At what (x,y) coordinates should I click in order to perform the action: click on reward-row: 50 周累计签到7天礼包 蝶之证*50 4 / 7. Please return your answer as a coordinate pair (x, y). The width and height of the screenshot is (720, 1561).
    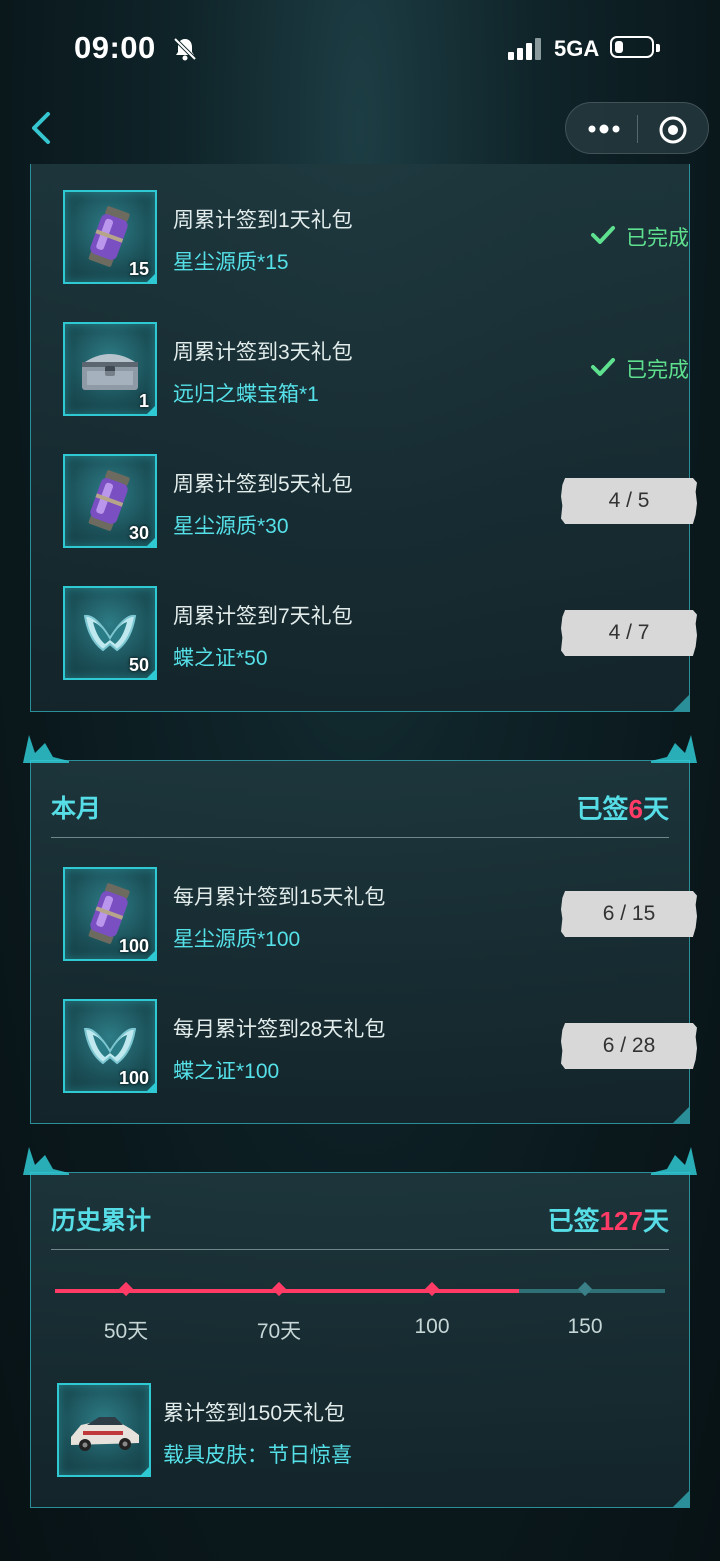
    Looking at the image, I should click on (380, 634).